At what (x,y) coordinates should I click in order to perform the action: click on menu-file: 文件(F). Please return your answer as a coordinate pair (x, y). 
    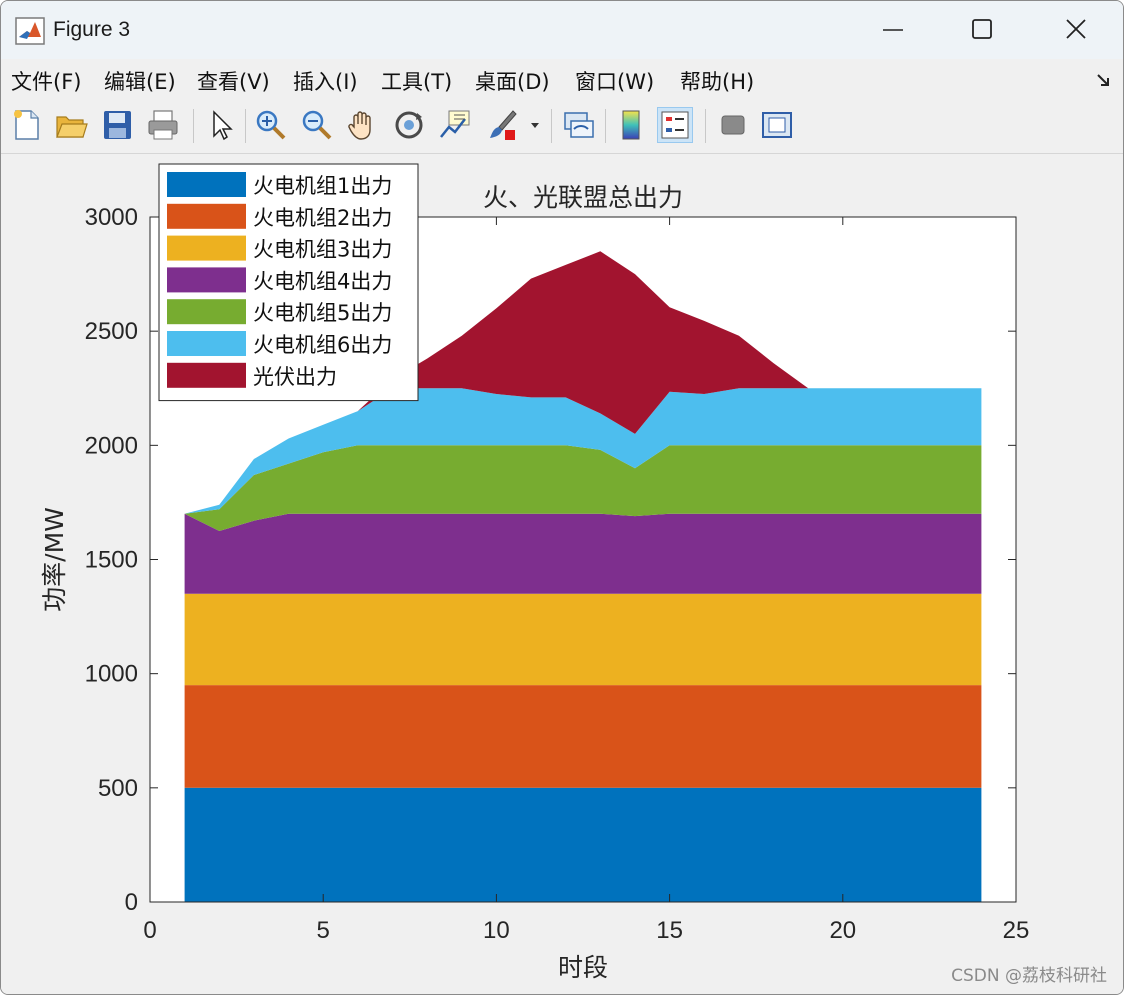
    Looking at the image, I should click on (46, 81).